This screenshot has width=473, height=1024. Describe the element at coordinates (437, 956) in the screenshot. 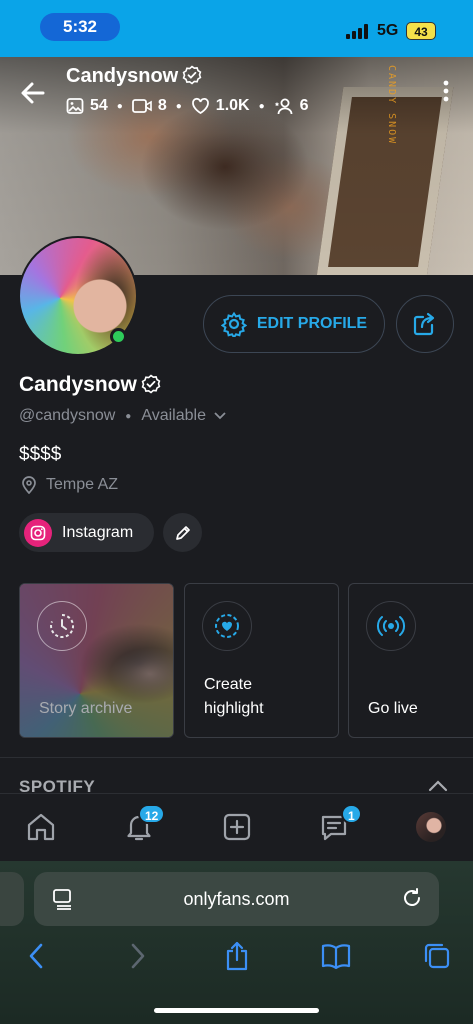

I see `tabs-icon` at that location.